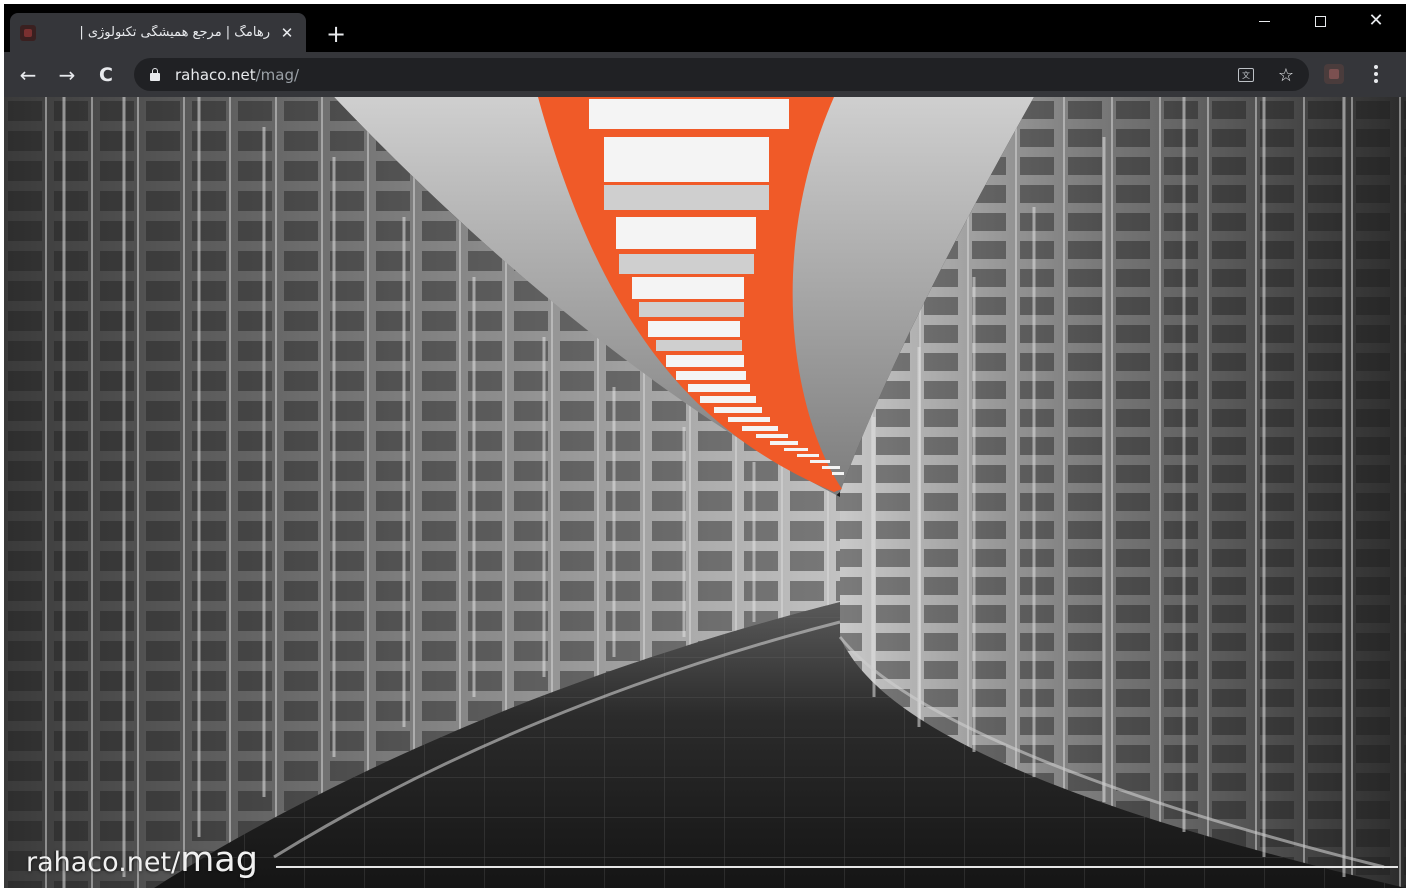 The height and width of the screenshot is (888, 1410). I want to click on back-button: ←, so click(28, 75).